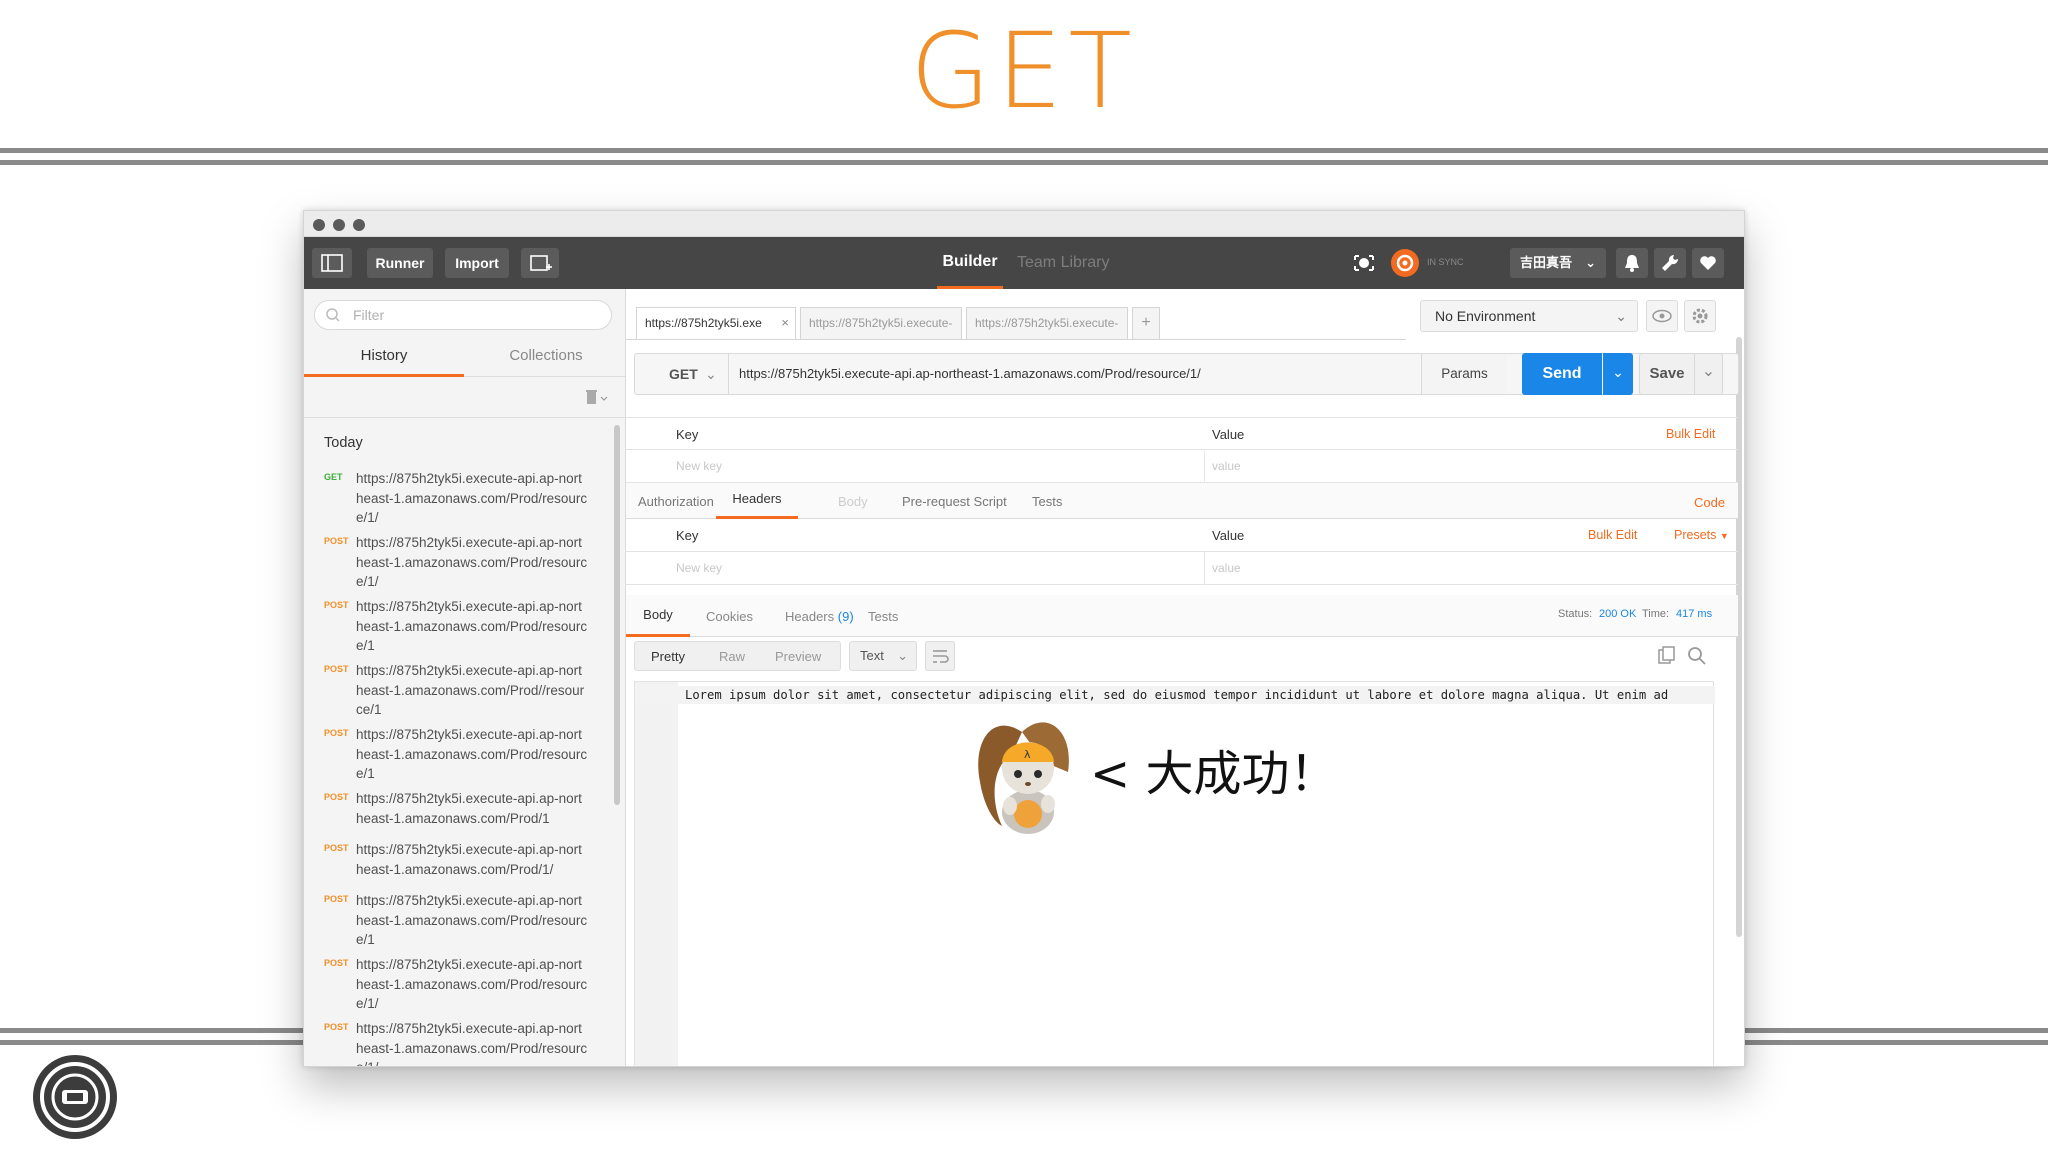 Image resolution: width=2048 pixels, height=1152 pixels. I want to click on params-header-row: Key Value Bulk Edit, so click(1182, 433).